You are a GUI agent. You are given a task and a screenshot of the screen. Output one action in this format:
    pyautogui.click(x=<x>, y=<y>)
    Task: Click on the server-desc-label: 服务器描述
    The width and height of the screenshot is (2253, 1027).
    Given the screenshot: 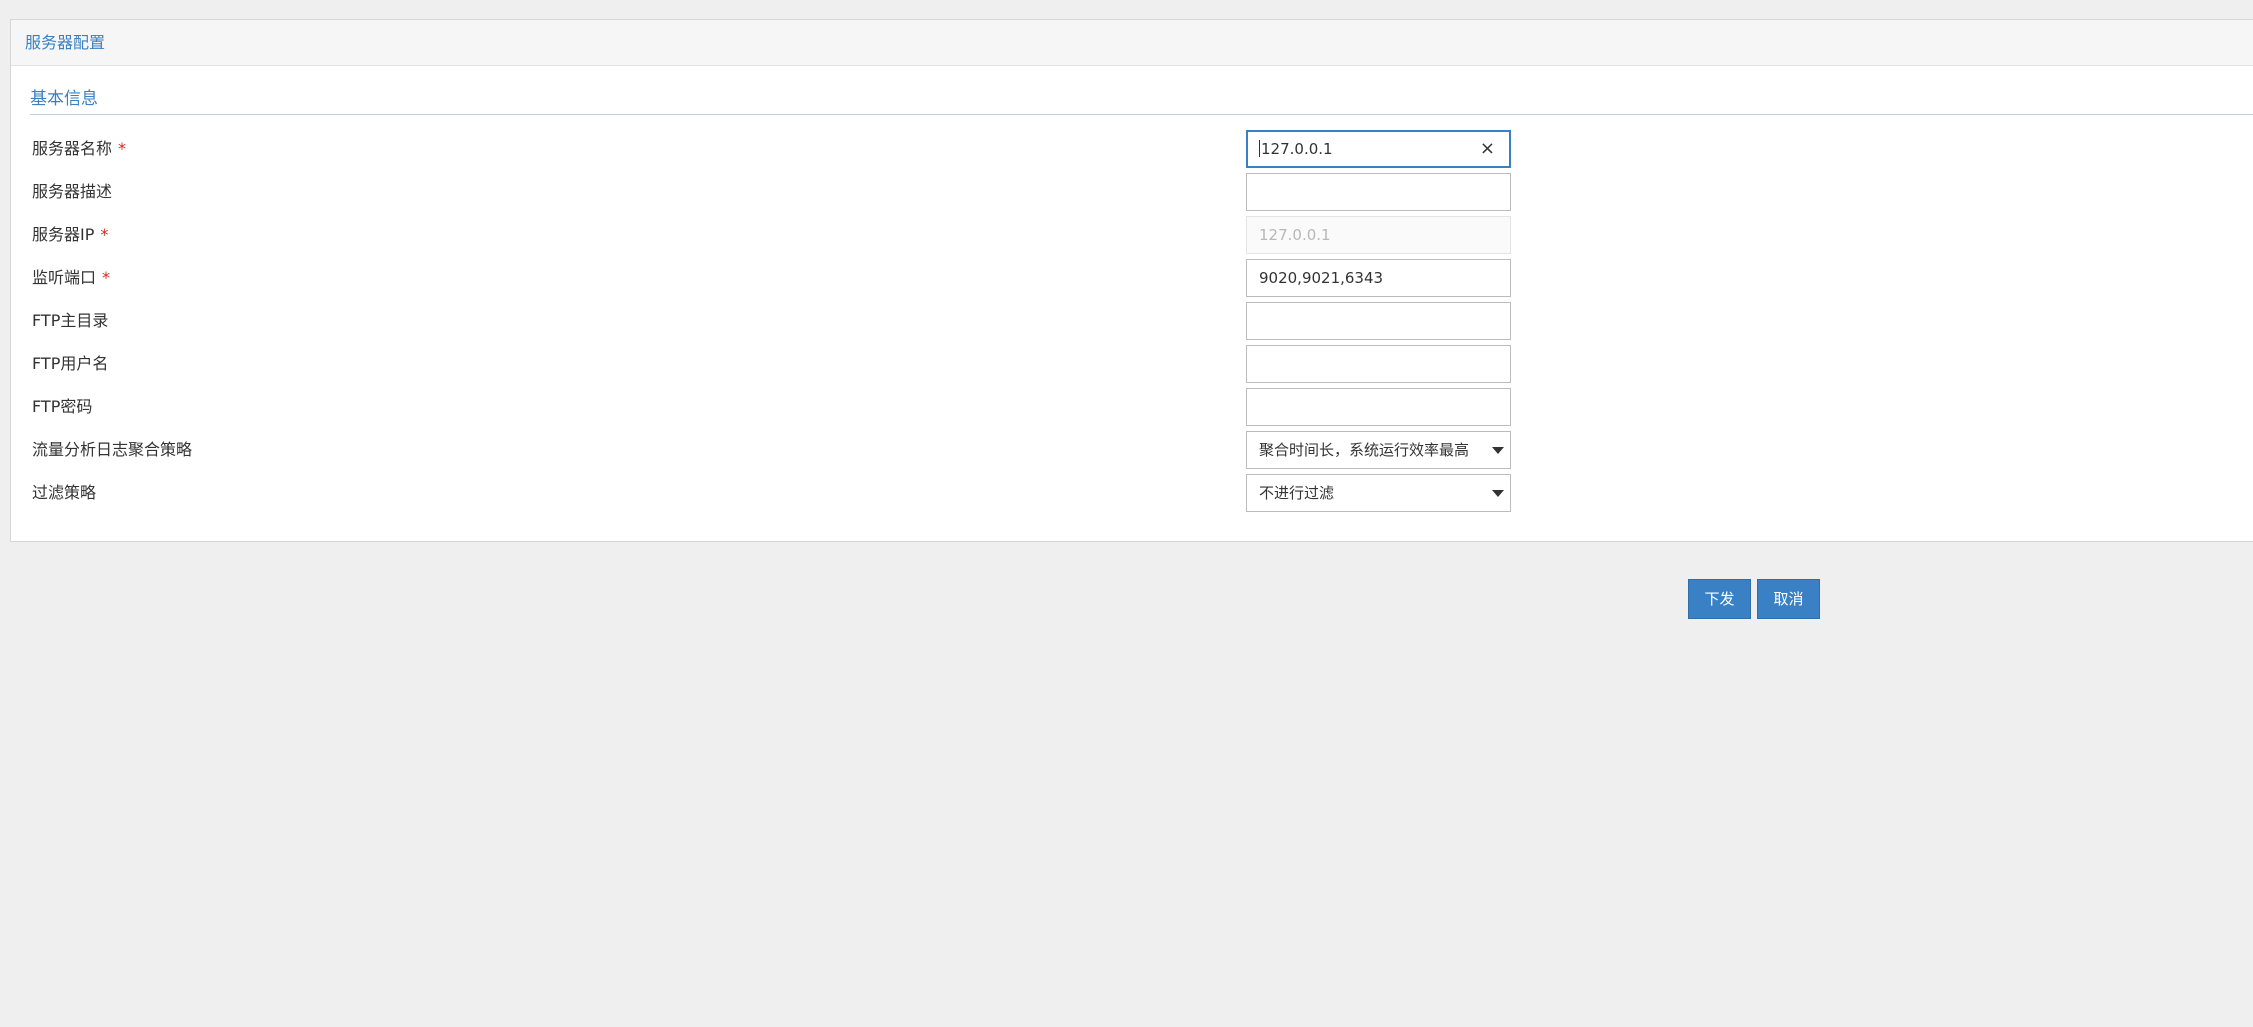 What is the action you would take?
    pyautogui.click(x=72, y=191)
    